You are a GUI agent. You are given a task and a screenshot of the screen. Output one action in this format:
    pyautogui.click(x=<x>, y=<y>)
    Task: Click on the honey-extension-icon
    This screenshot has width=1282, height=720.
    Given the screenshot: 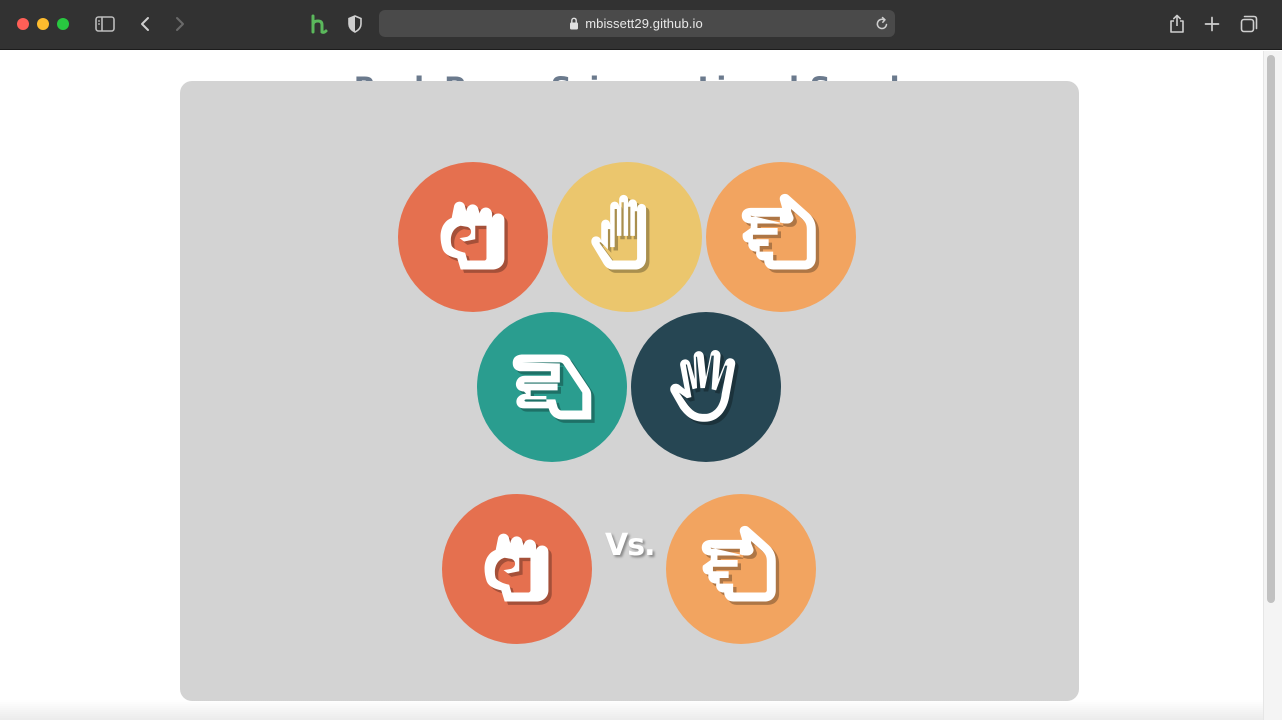 What is the action you would take?
    pyautogui.click(x=319, y=24)
    